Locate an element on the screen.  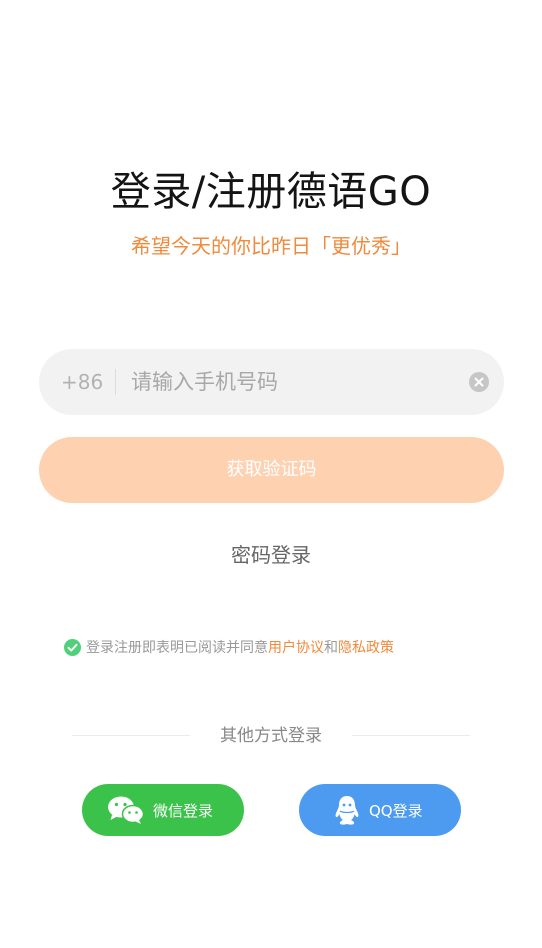
phone-number-input is located at coordinates (296, 382).